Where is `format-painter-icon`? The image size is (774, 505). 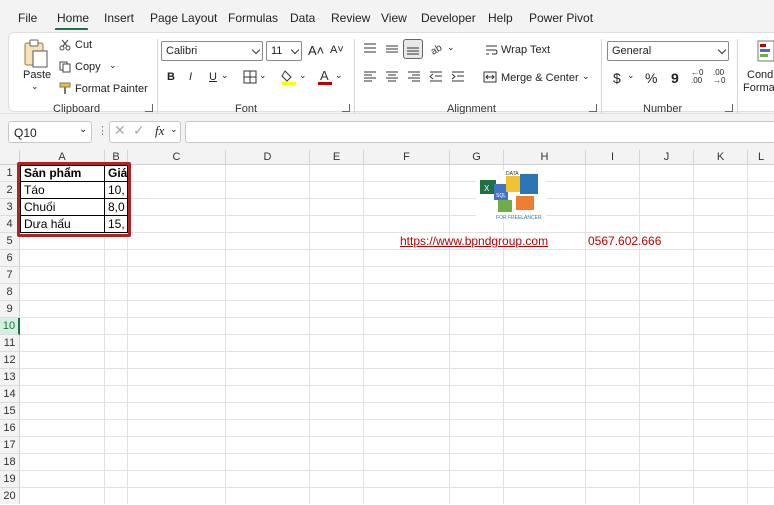
format-painter-icon is located at coordinates (65, 88).